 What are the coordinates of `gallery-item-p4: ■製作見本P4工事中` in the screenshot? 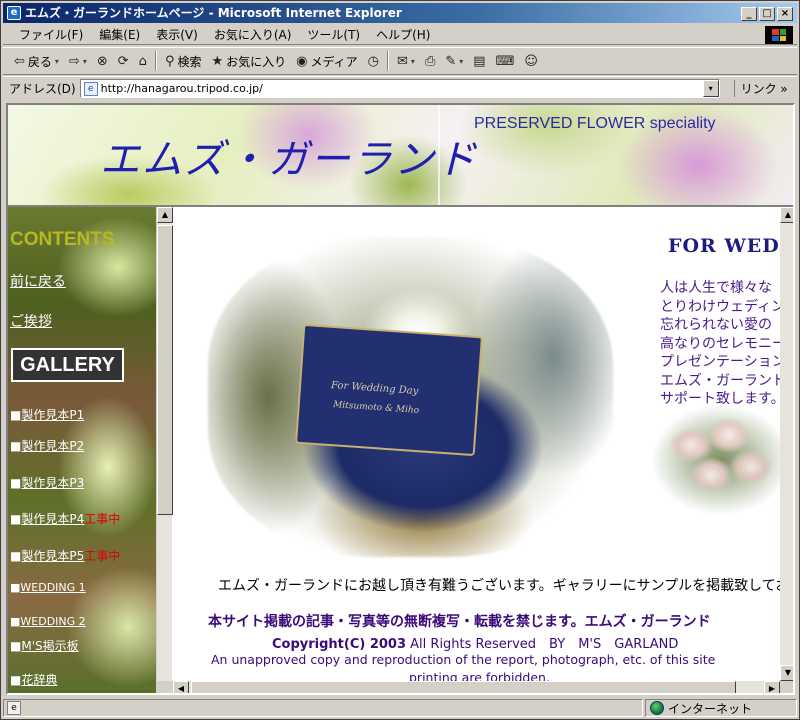 It's located at (65, 518).